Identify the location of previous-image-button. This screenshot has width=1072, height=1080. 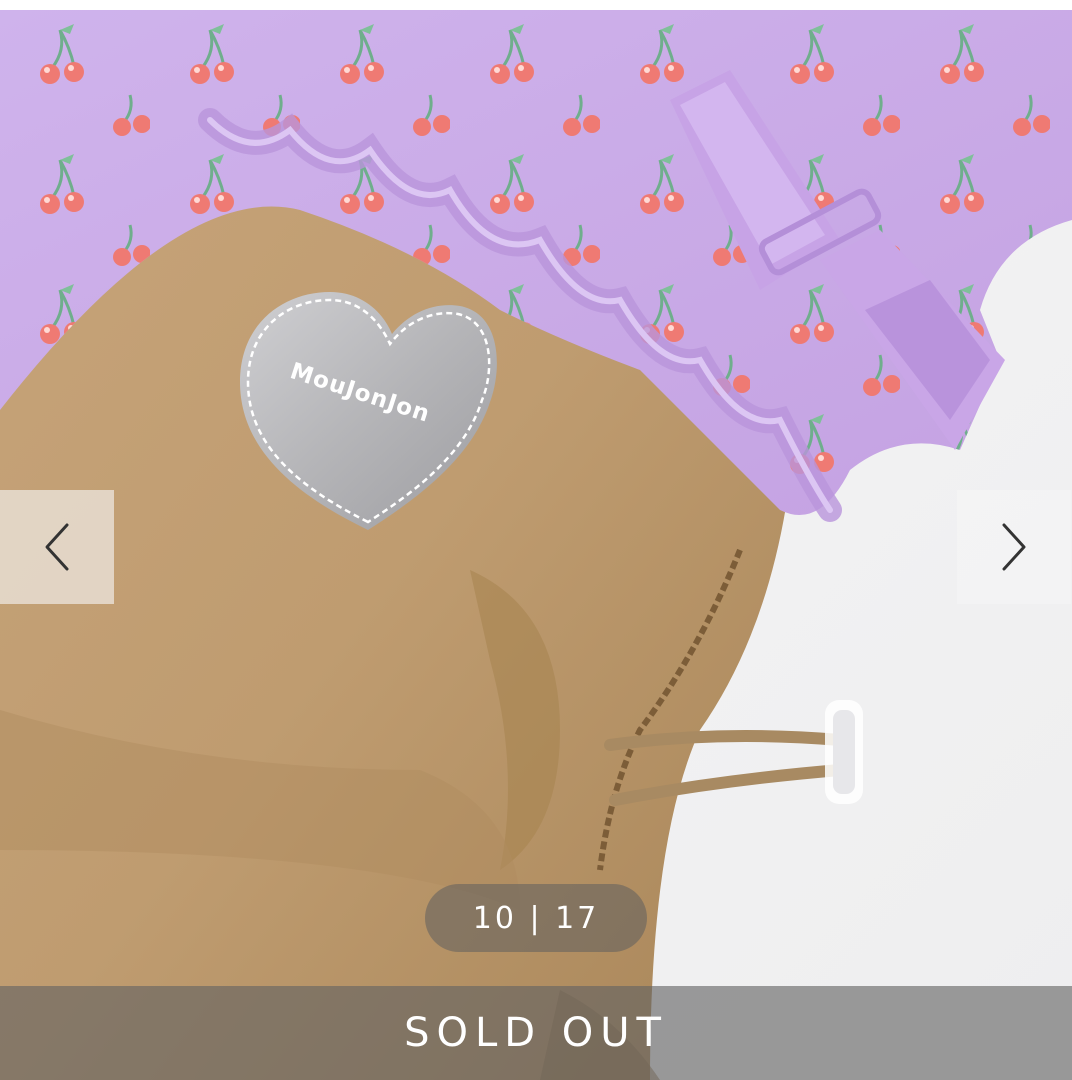
(57, 547).